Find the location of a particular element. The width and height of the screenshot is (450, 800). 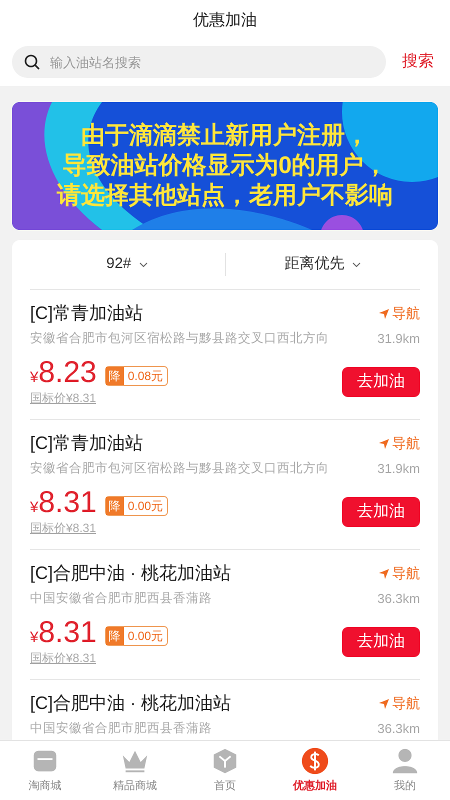

search-icon is located at coordinates (32, 62).